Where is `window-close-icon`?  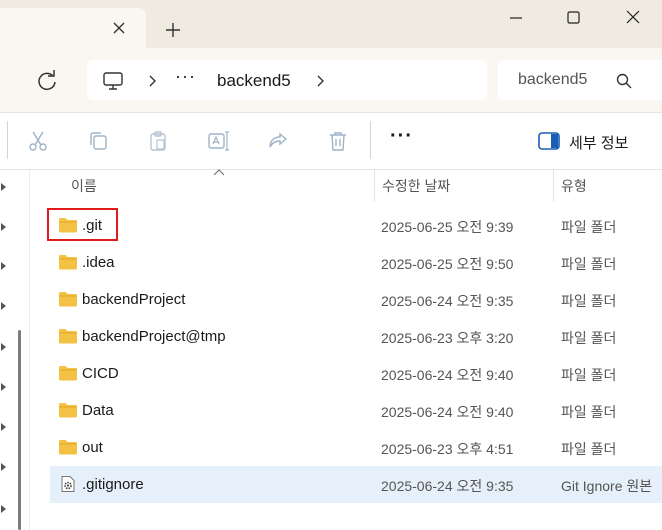 window-close-icon is located at coordinates (633, 18).